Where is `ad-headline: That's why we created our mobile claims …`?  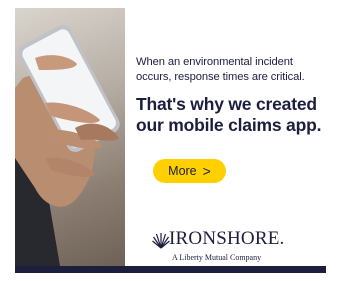
ad-headline: That's why we created our mobile claims … is located at coordinates (229, 114).